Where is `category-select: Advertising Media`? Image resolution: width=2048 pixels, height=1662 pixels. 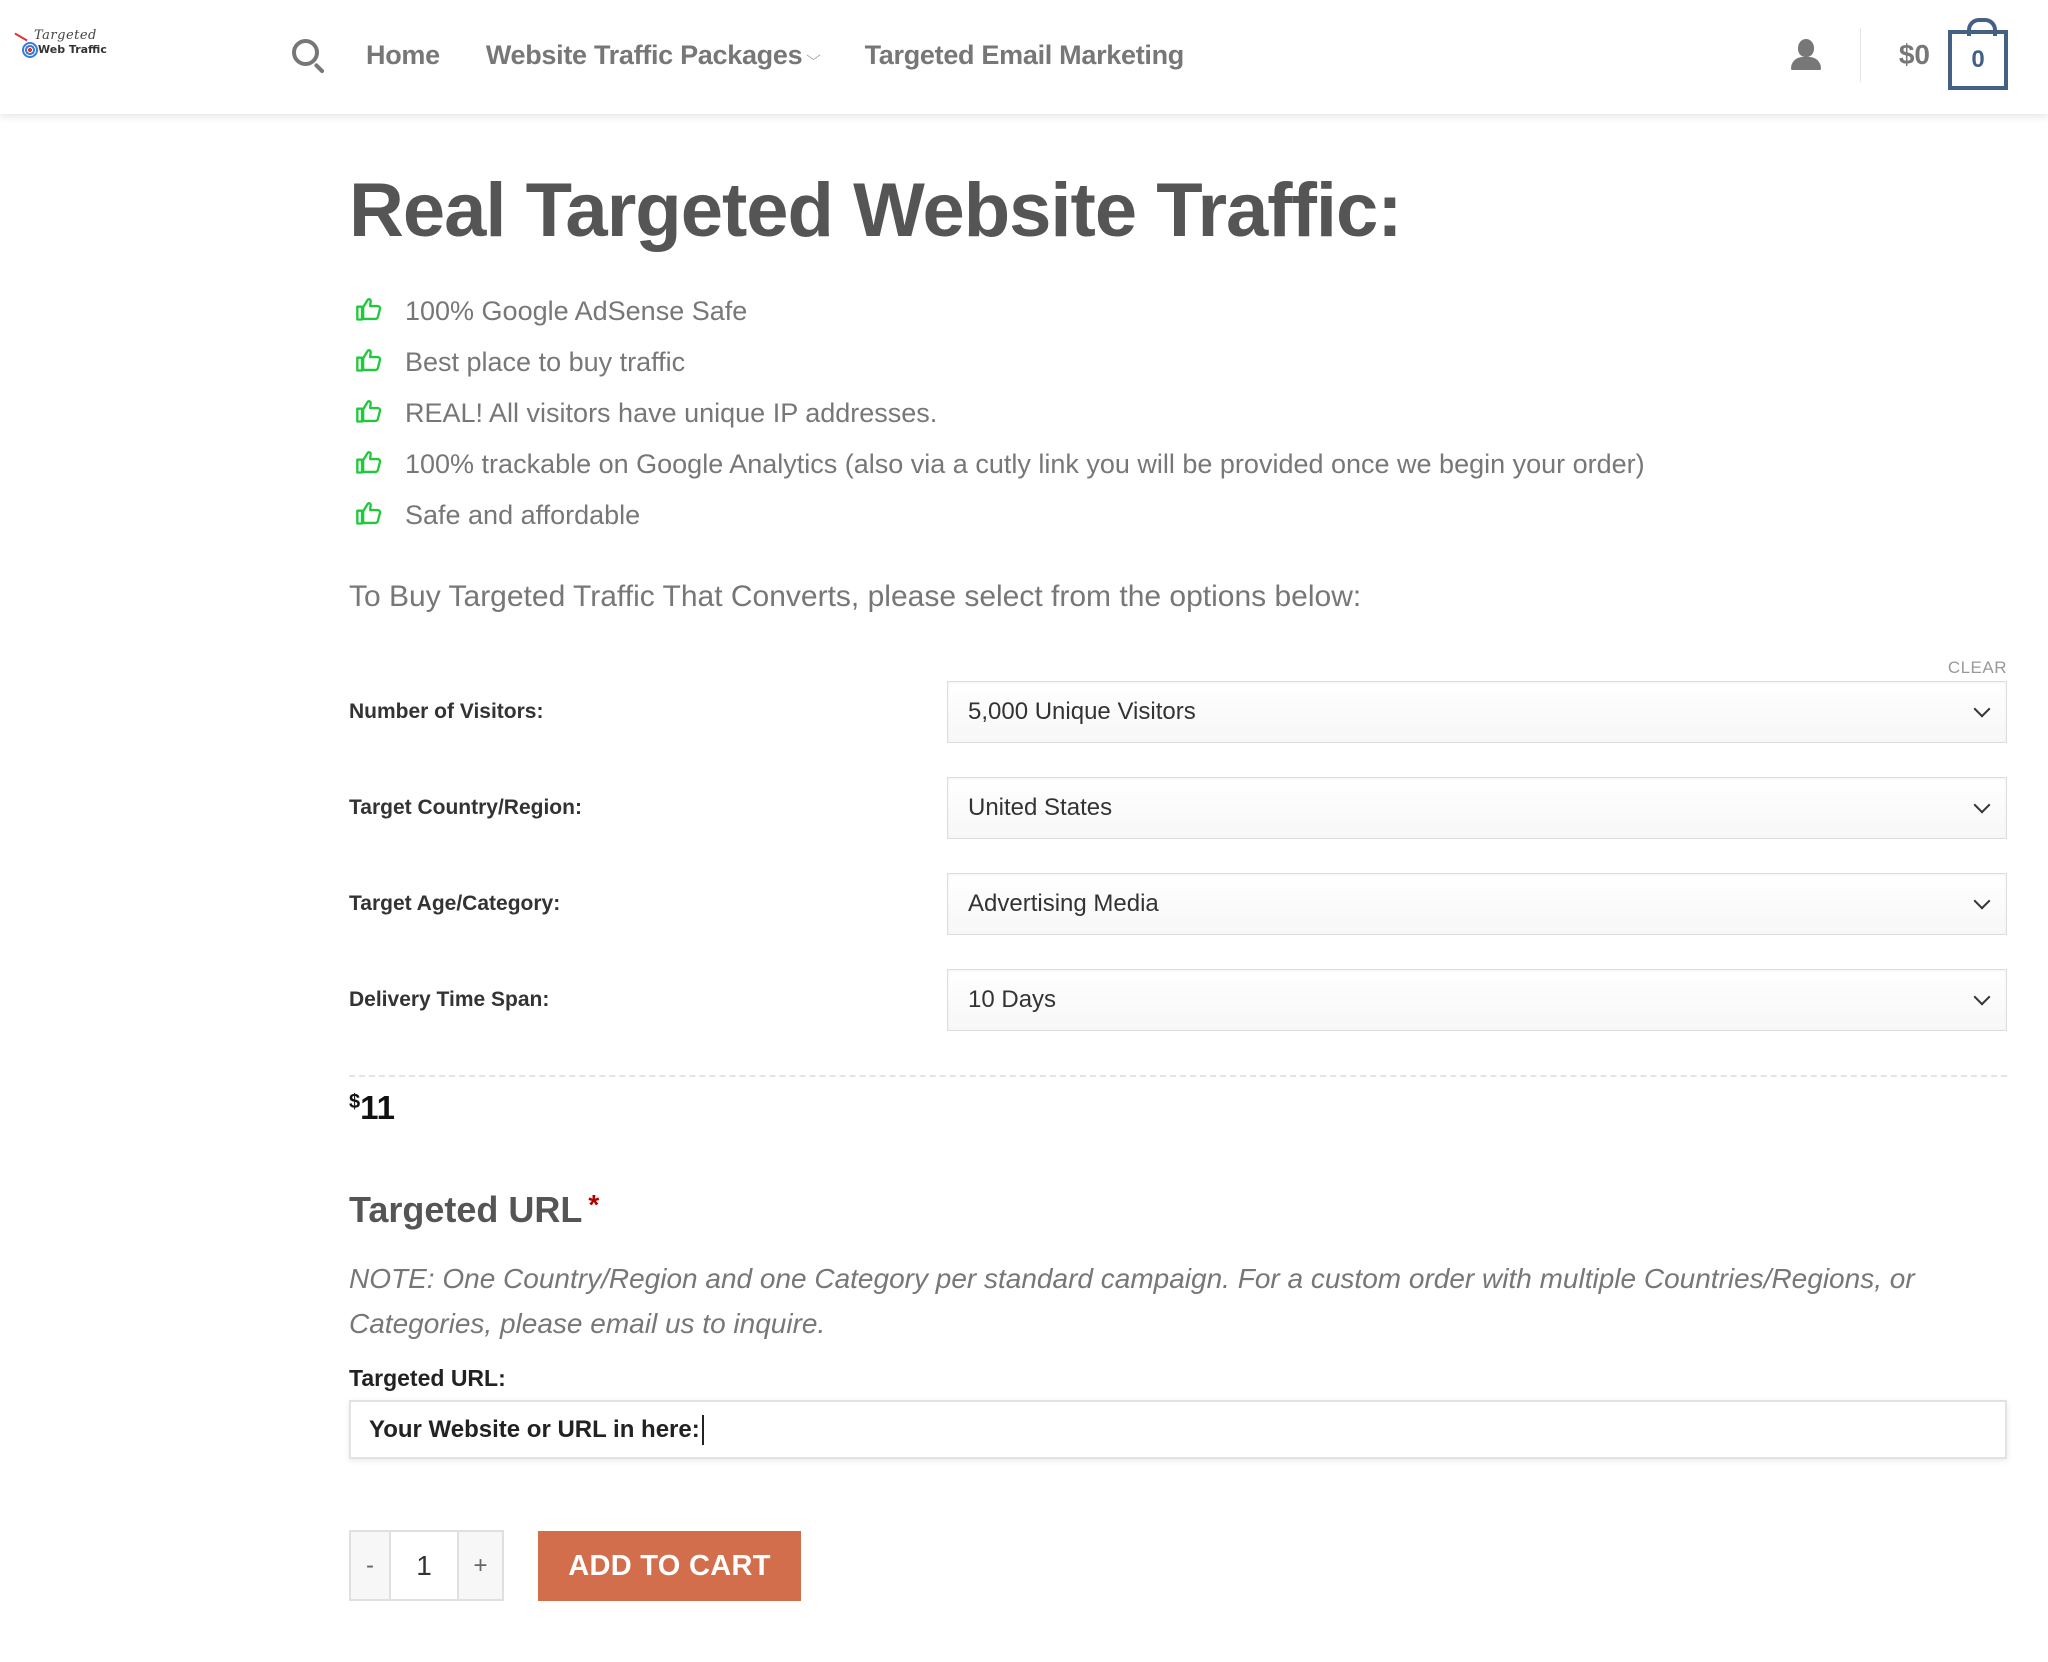
category-select: Advertising Media is located at coordinates (1477, 904).